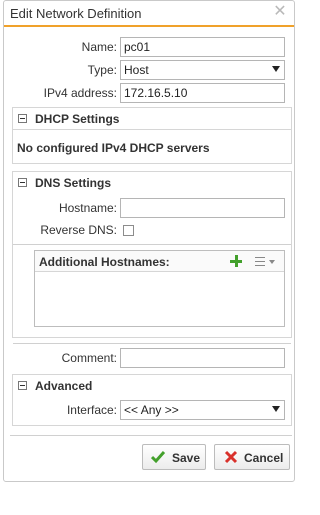 The height and width of the screenshot is (515, 320). I want to click on save-button: Save, so click(174, 457).